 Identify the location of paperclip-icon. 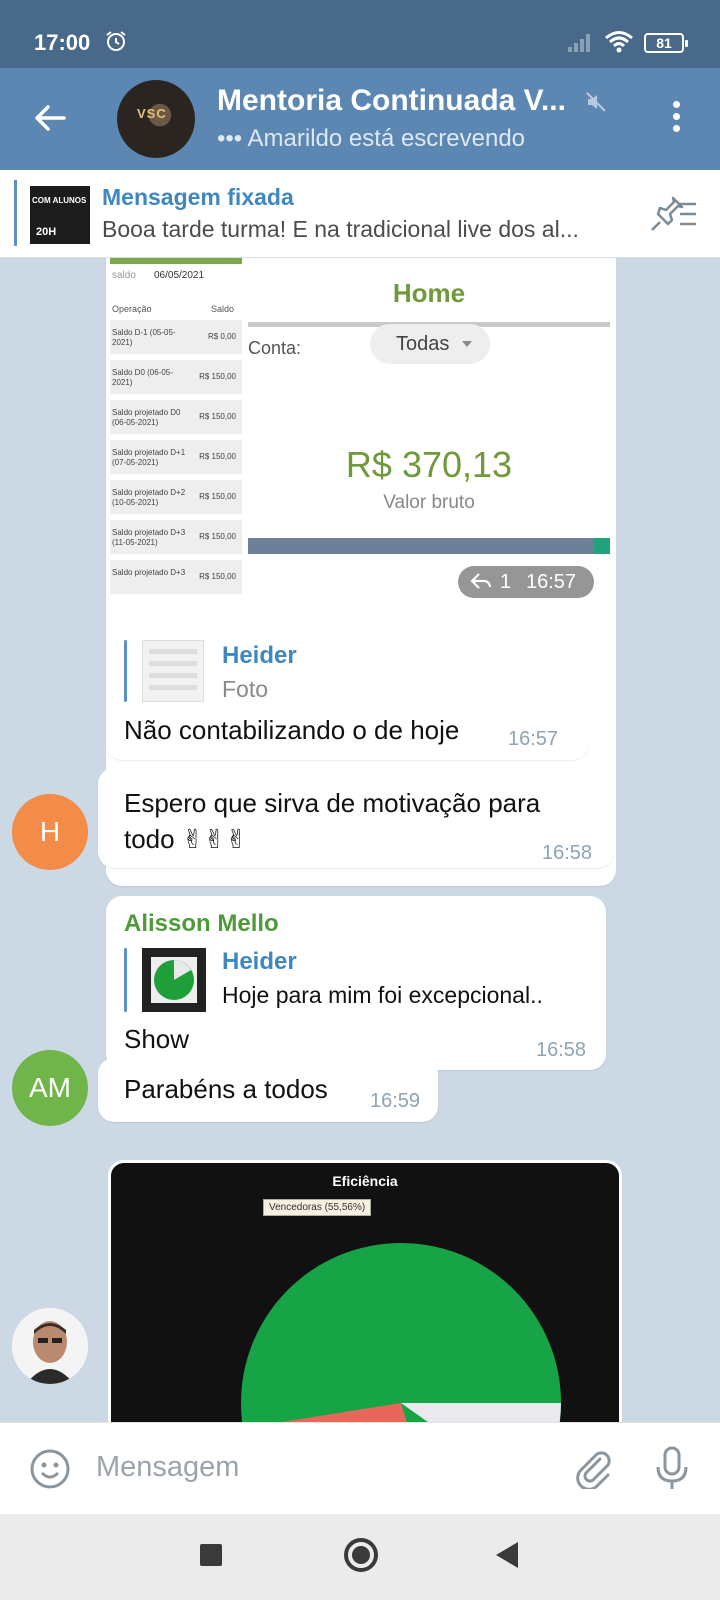
(592, 1469).